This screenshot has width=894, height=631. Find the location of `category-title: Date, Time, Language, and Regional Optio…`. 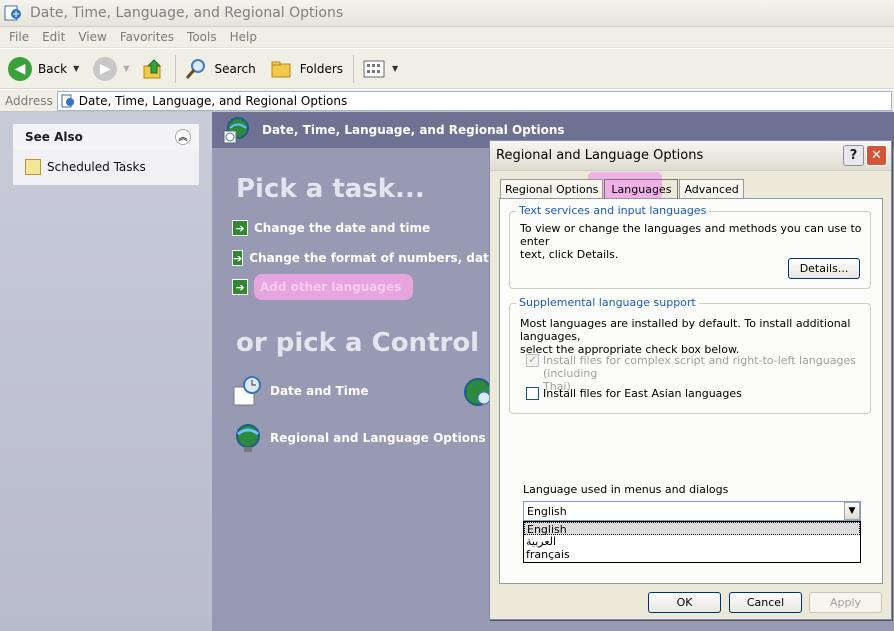

category-title: Date, Time, Language, and Regional Optio… is located at coordinates (413, 130).